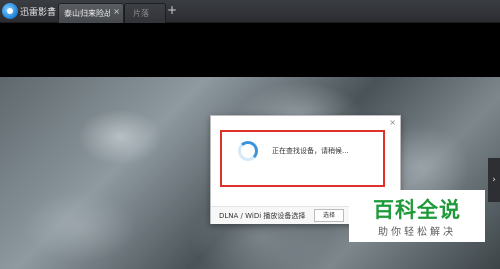 The width and height of the screenshot is (500, 269). I want to click on watermark-title: 百科全说, so click(417, 210).